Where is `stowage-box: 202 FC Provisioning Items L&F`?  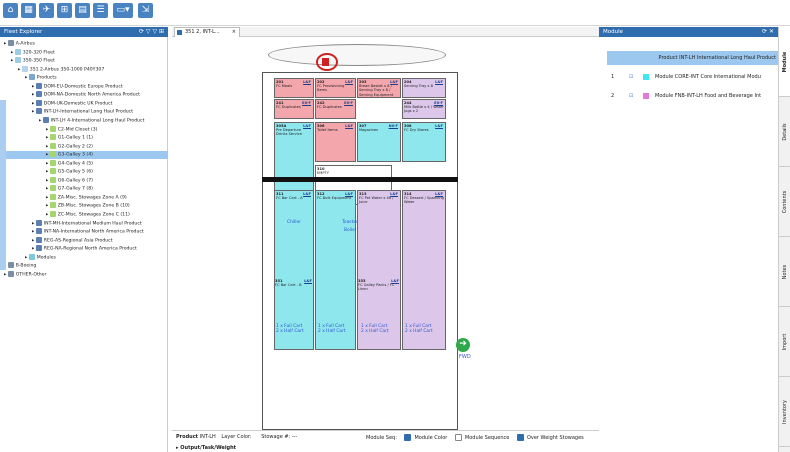 stowage-box: 202 FC Provisioning Items L&F is located at coordinates (335, 88).